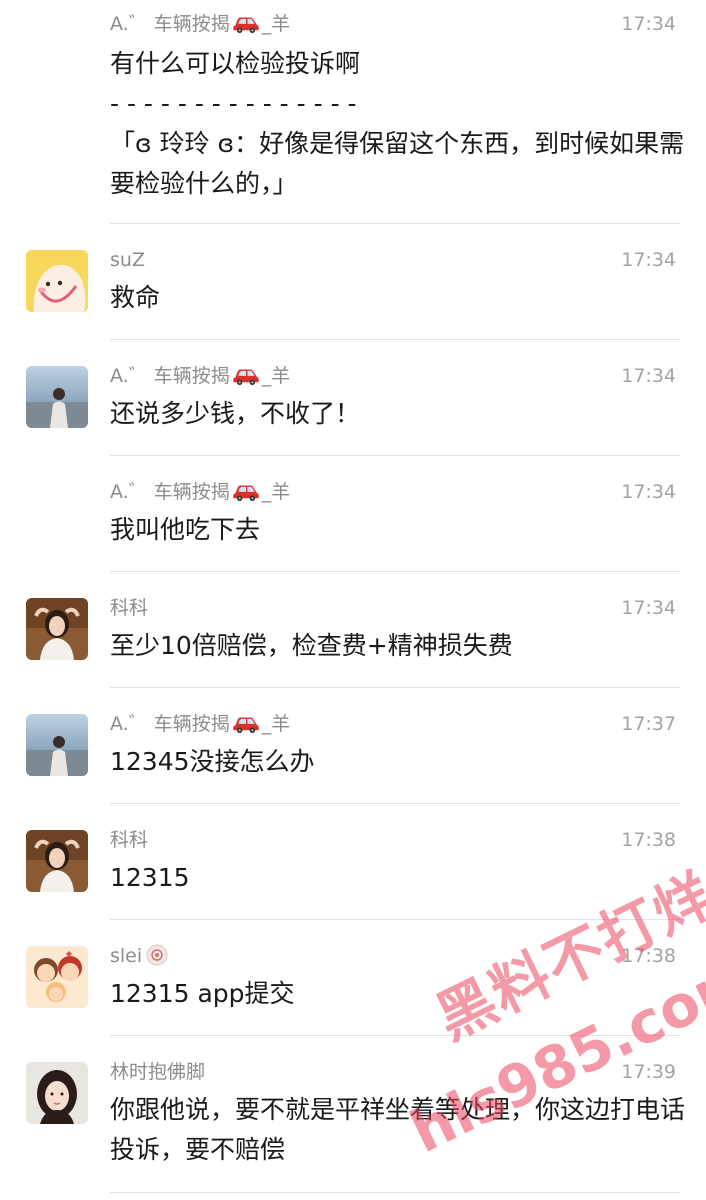 This screenshot has height=1200, width=706. I want to click on message-text: 12315 app提交, so click(397, 994).